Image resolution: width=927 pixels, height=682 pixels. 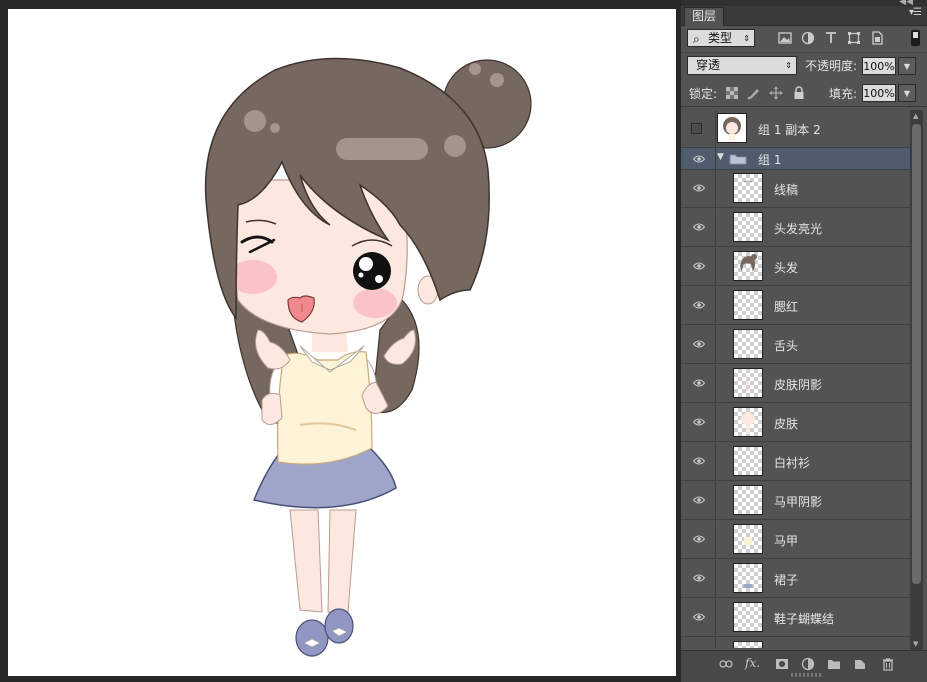 I want to click on new-layer-icon, so click(x=860, y=664).